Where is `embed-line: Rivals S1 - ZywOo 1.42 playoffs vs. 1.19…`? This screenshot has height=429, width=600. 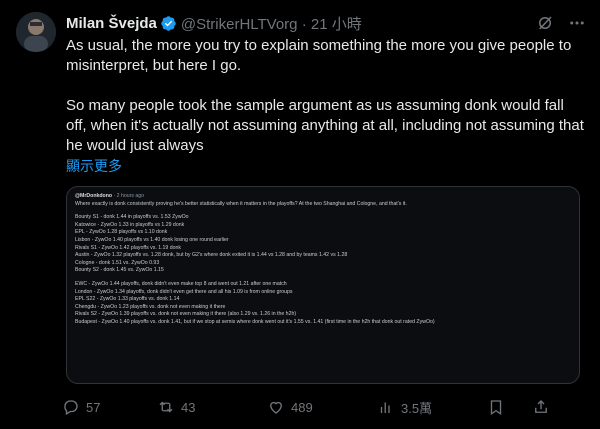 embed-line: Rivals S1 - ZywOo 1.42 playoffs vs. 1.19… is located at coordinates (128, 247).